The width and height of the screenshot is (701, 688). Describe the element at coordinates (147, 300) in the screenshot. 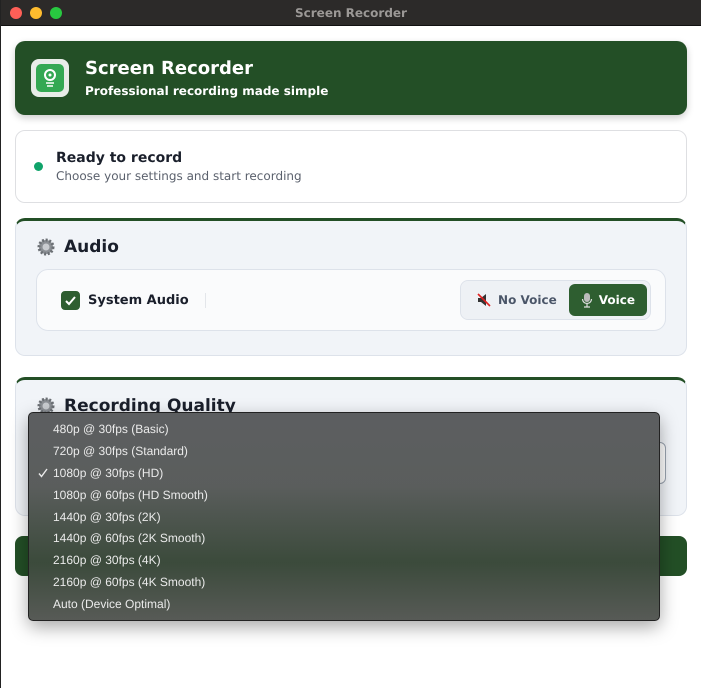

I see `checkbox-label: System Audio` at that location.